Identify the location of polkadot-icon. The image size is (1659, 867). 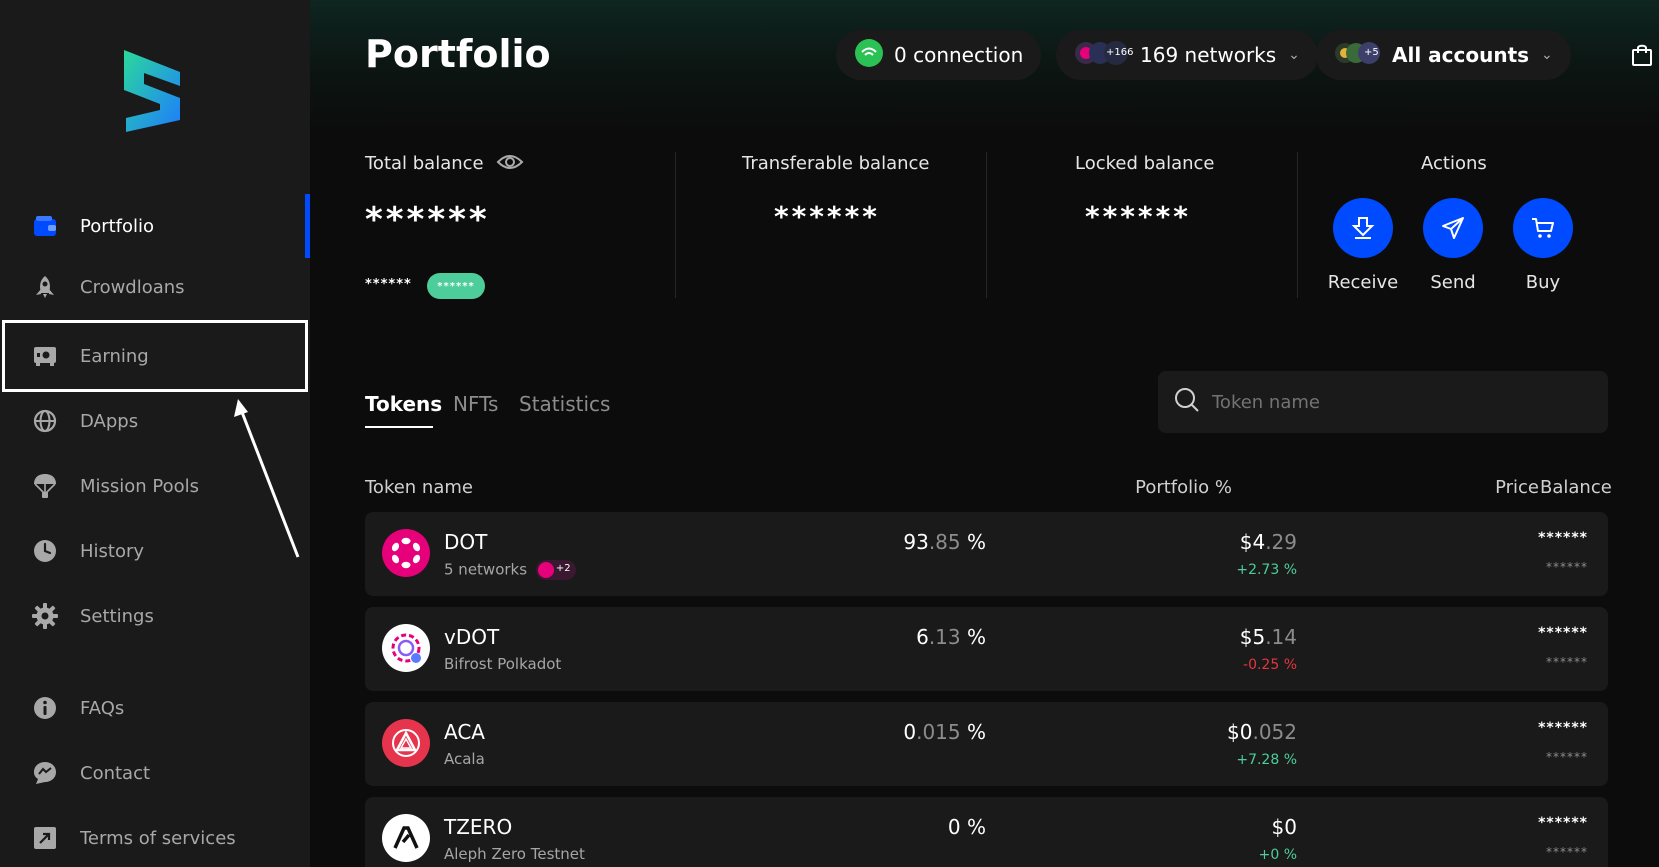
(406, 553).